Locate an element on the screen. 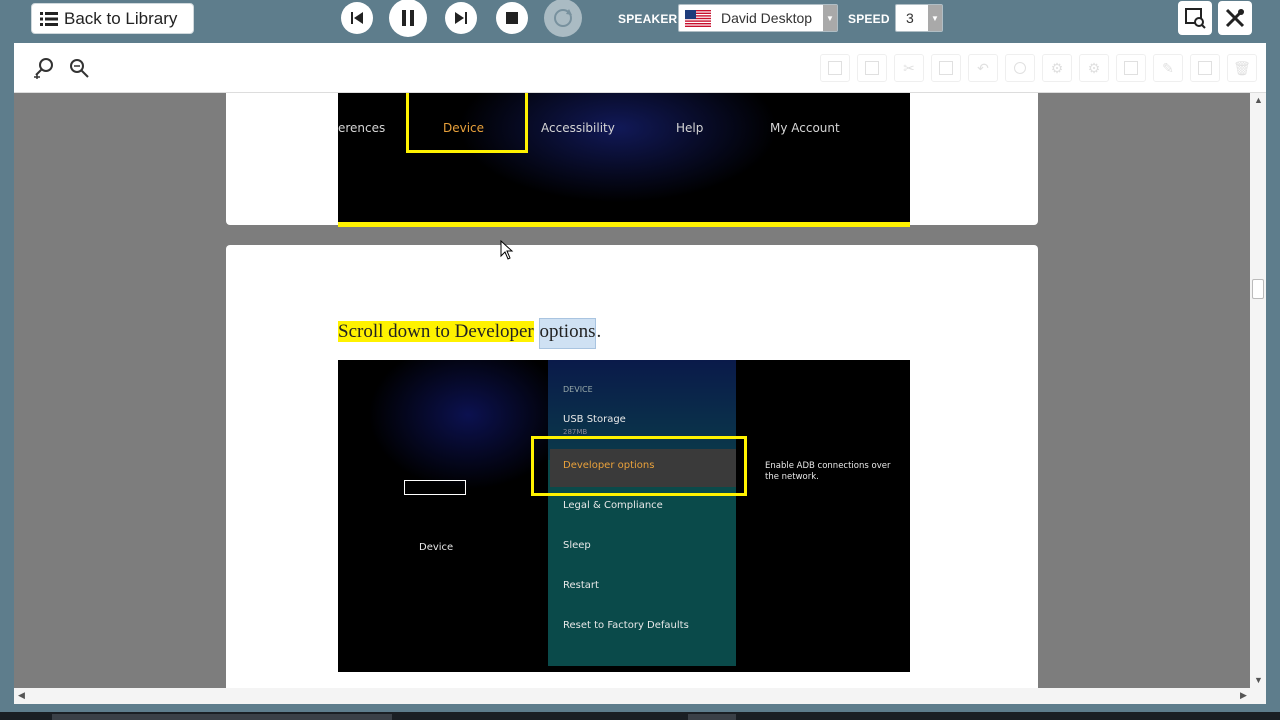  document-toolbar: ✂ ↶ ⚙ ⚙ ✎ 🗑 is located at coordinates (640, 68).